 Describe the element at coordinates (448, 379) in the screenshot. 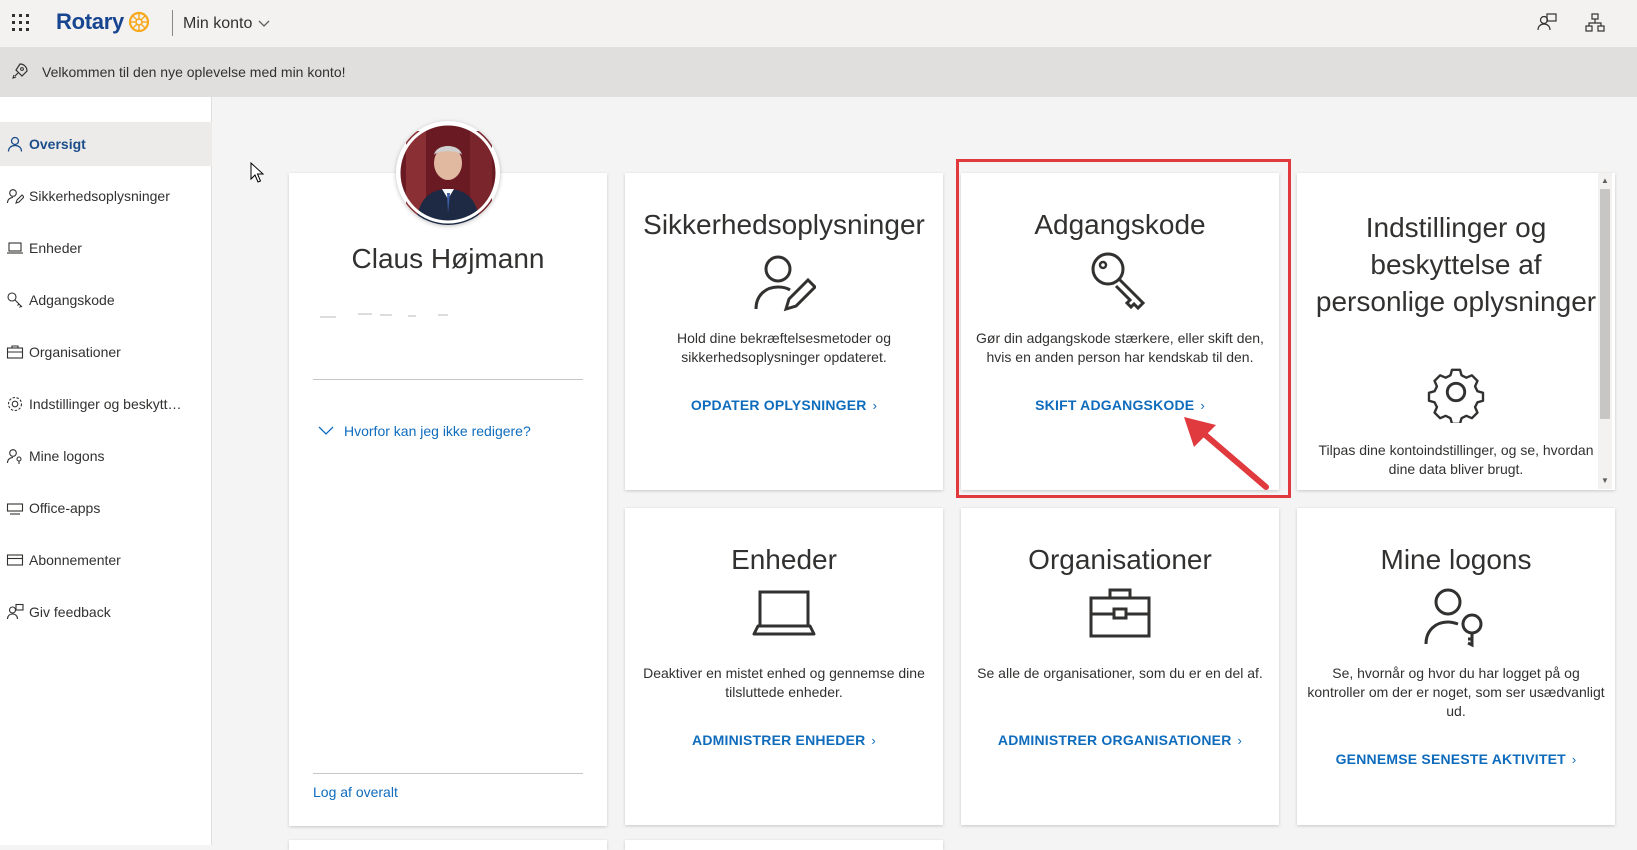

I see `profile-divider` at that location.